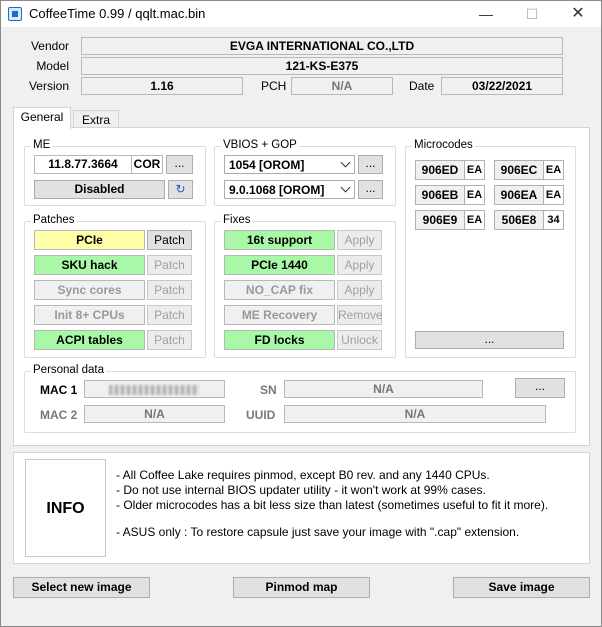 This screenshot has height=627, width=602. I want to click on reload-icon: ↻, so click(180, 189).